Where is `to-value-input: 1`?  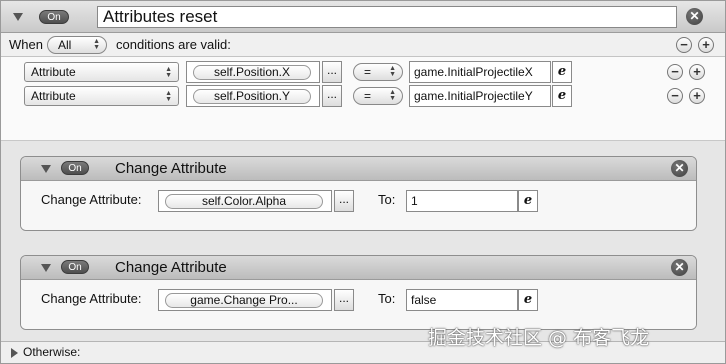
to-value-input: 1 is located at coordinates (462, 201).